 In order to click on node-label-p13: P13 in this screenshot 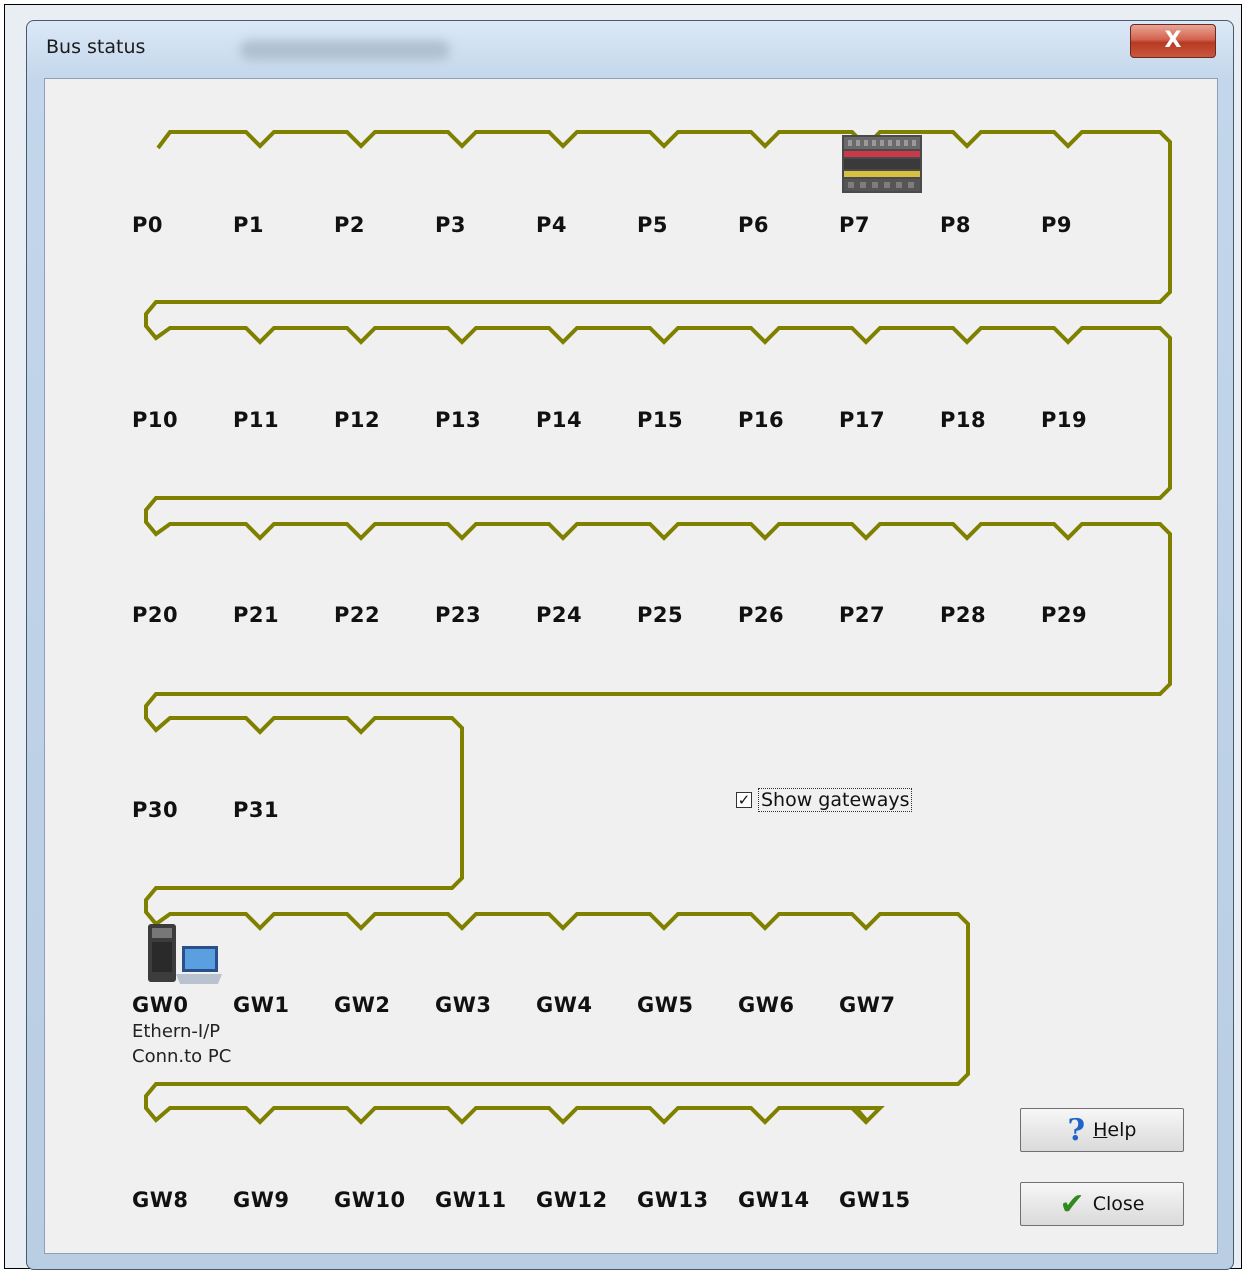, I will do `click(458, 420)`.